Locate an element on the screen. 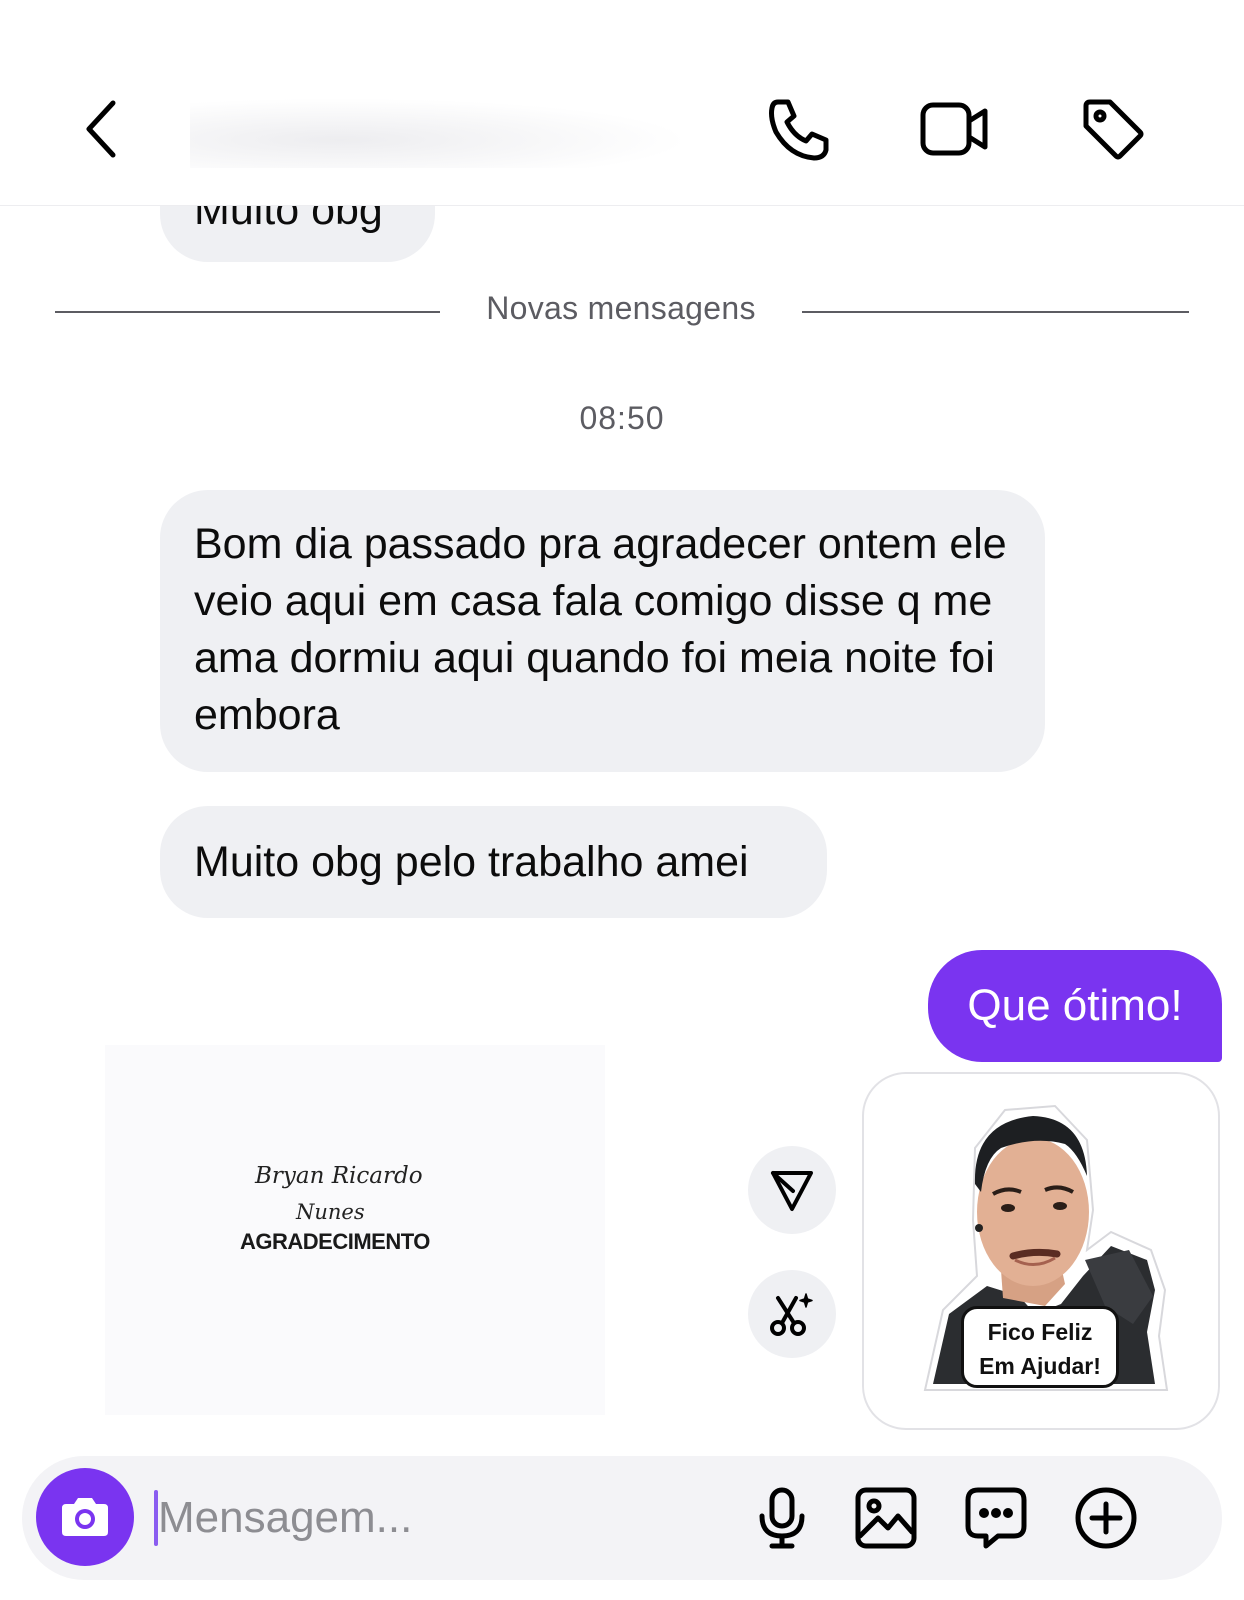  ai-scissors-icon is located at coordinates (791, 1314).